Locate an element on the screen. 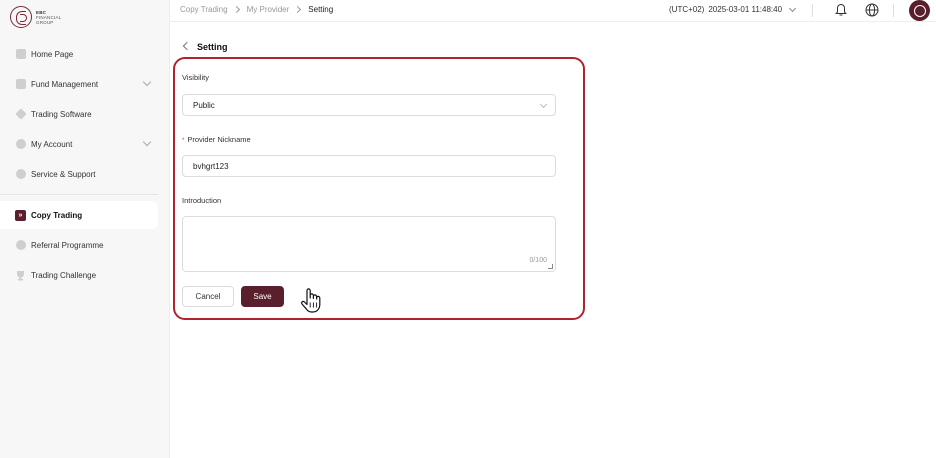  required-mark: * is located at coordinates (183, 141).